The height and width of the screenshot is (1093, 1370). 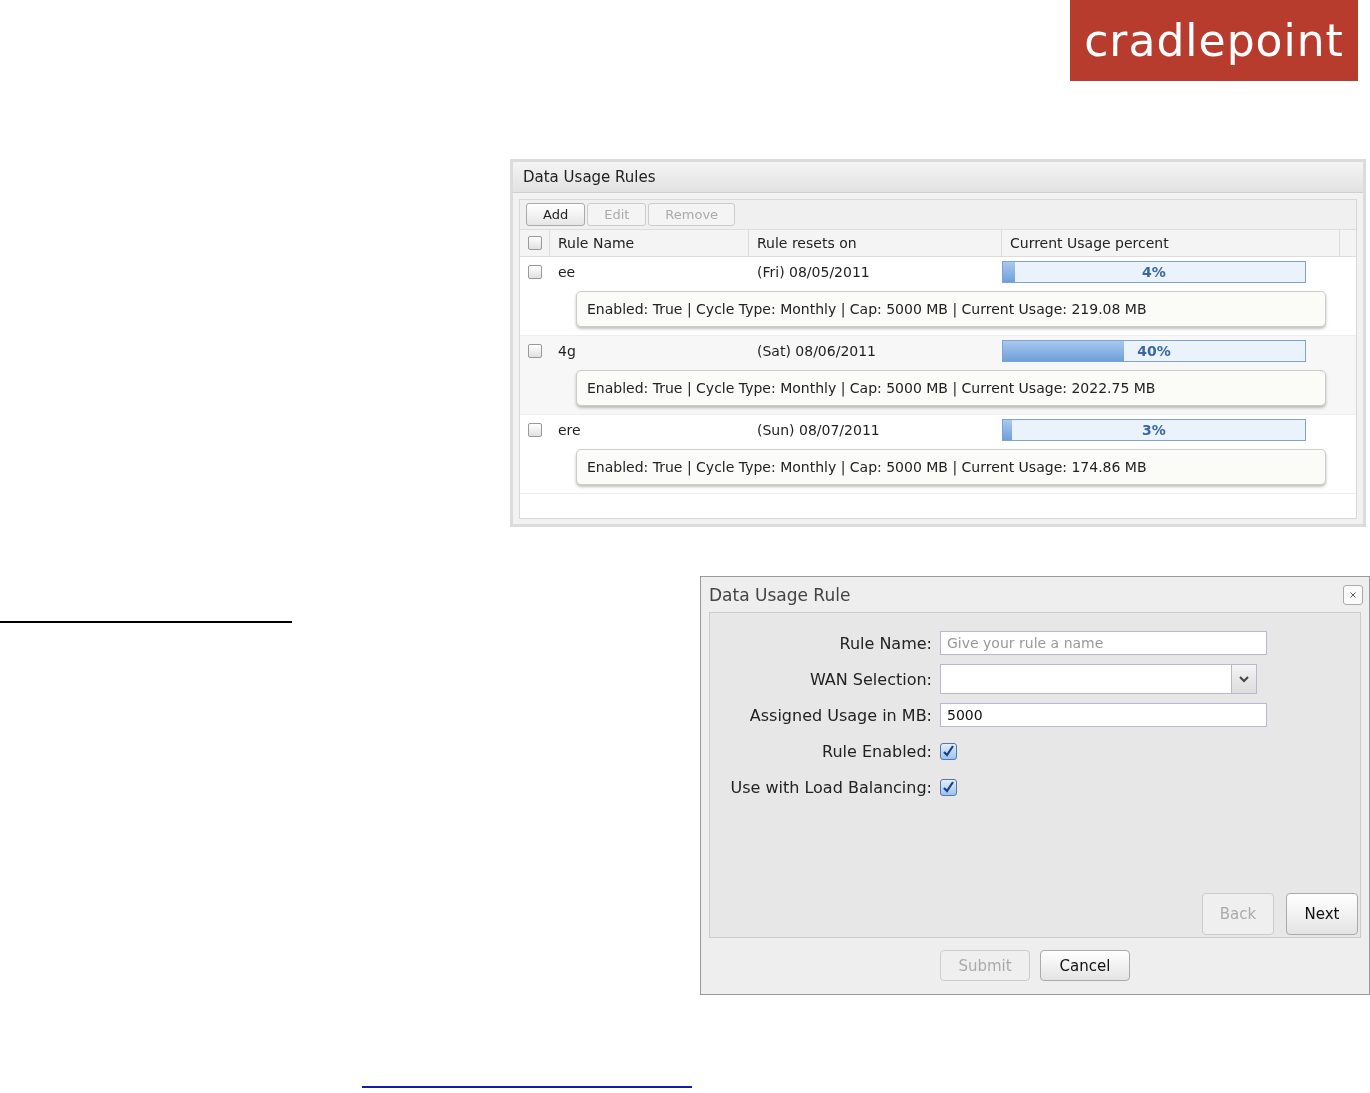 I want to click on dropdown-field, so click(x=1098, y=679).